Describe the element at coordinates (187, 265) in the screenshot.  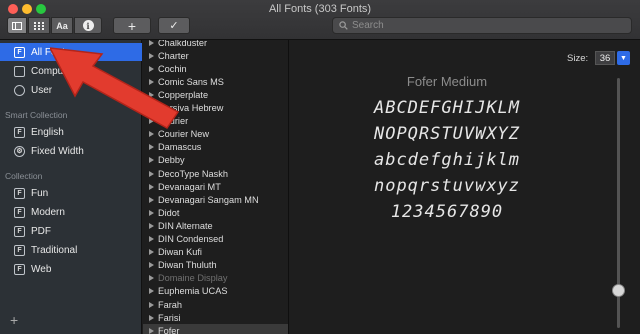
I see `font-list-item-label: Diwan Thuluth` at that location.